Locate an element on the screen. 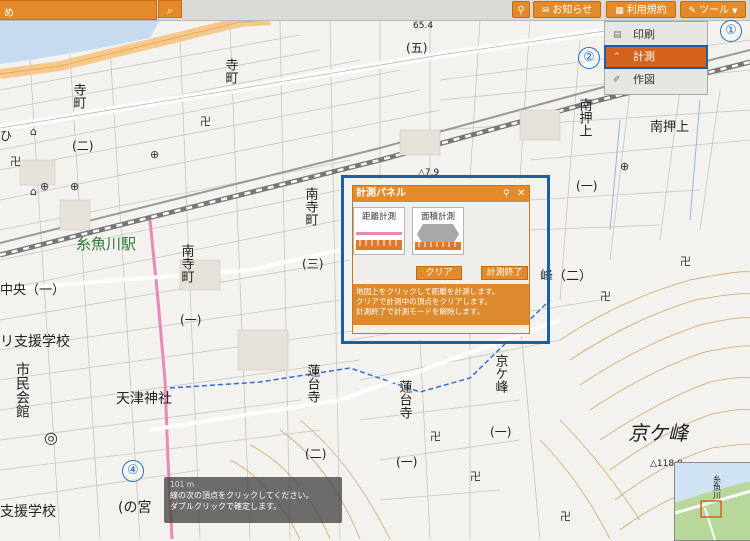 This screenshot has height=541, width=750. label-terayama-left: 寺町 is located at coordinates (79, 96).